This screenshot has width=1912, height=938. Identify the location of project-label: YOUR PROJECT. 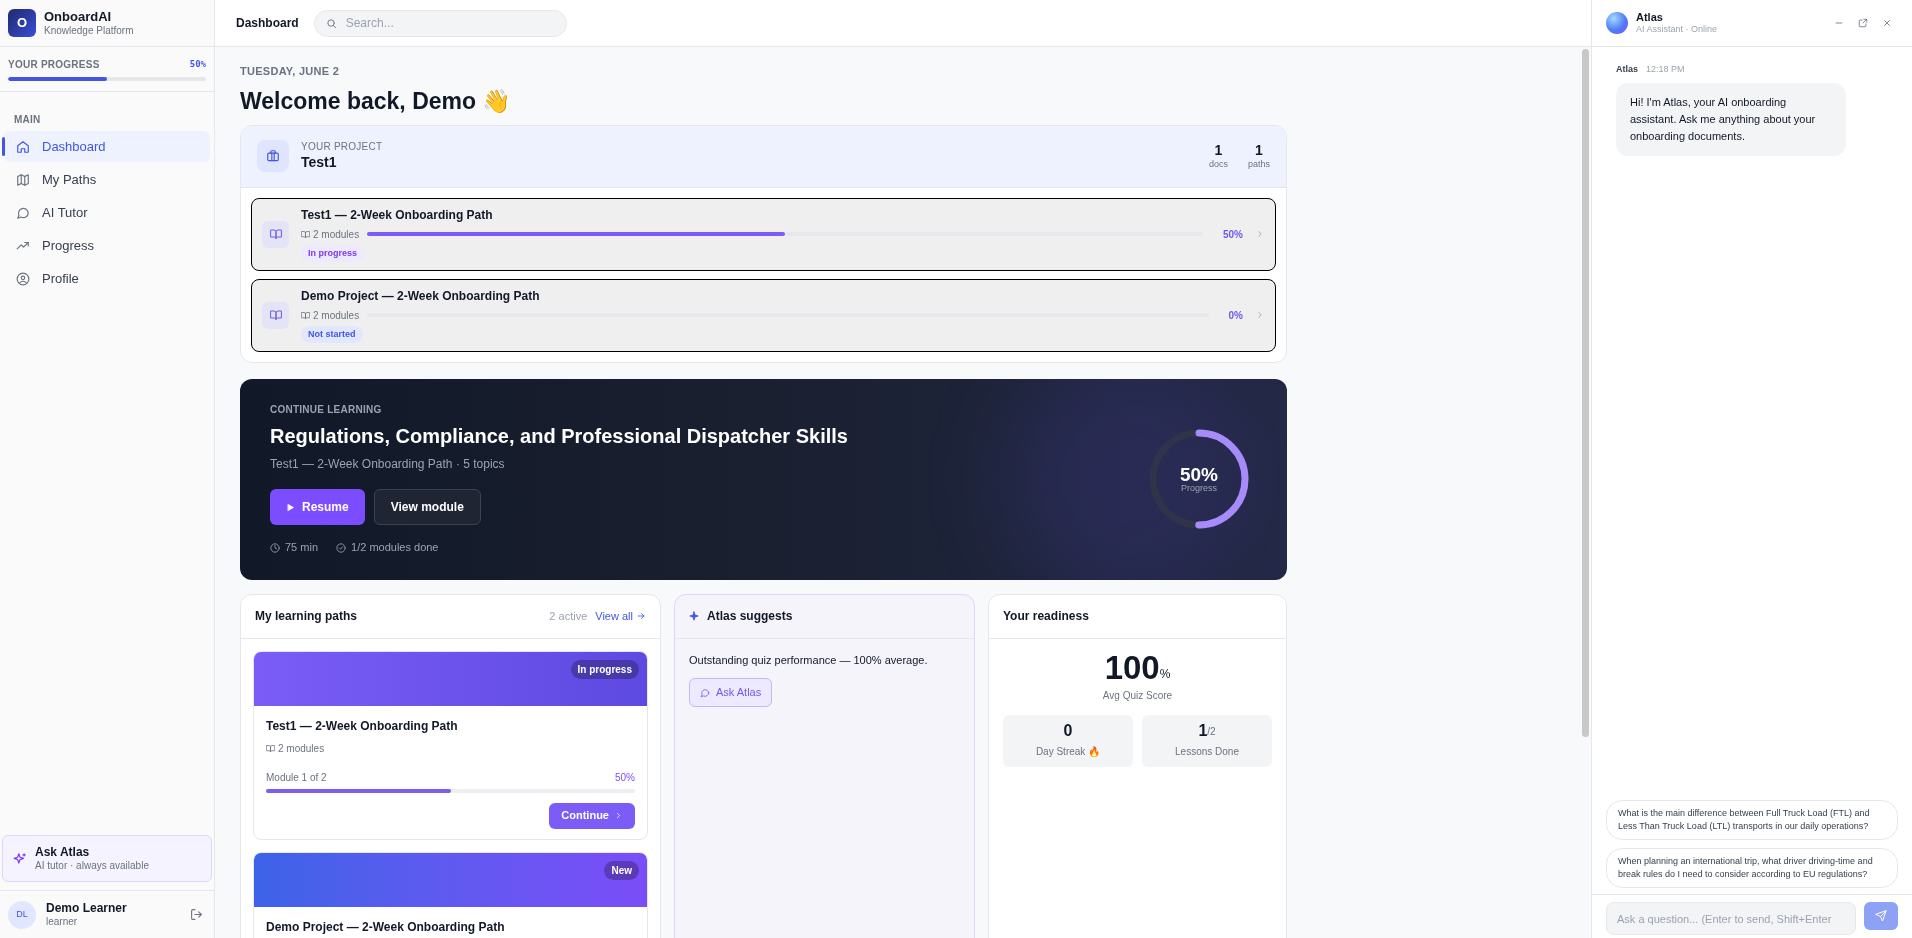
(342, 147).